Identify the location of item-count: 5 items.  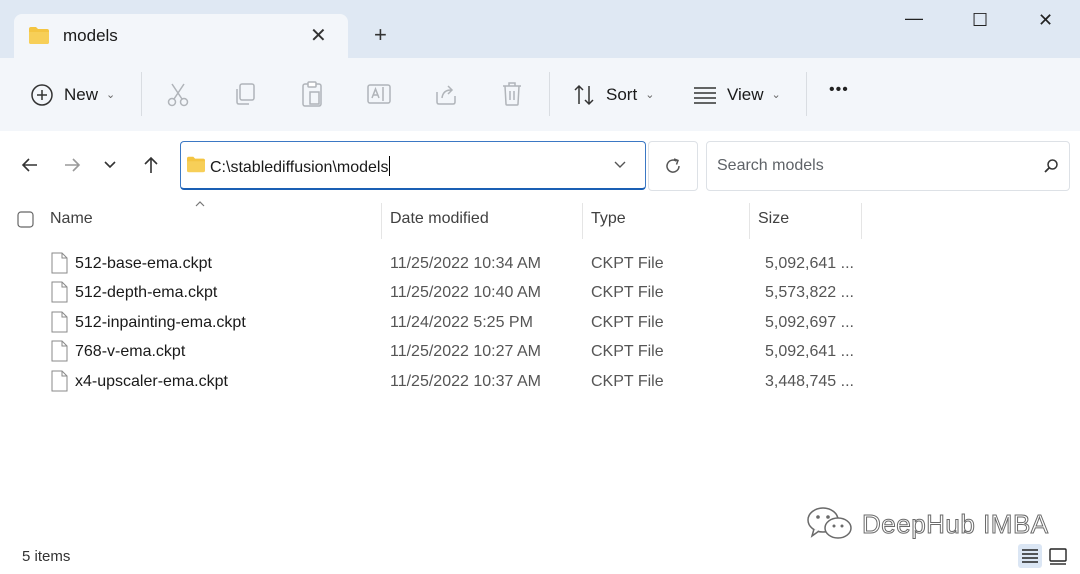
(46, 556).